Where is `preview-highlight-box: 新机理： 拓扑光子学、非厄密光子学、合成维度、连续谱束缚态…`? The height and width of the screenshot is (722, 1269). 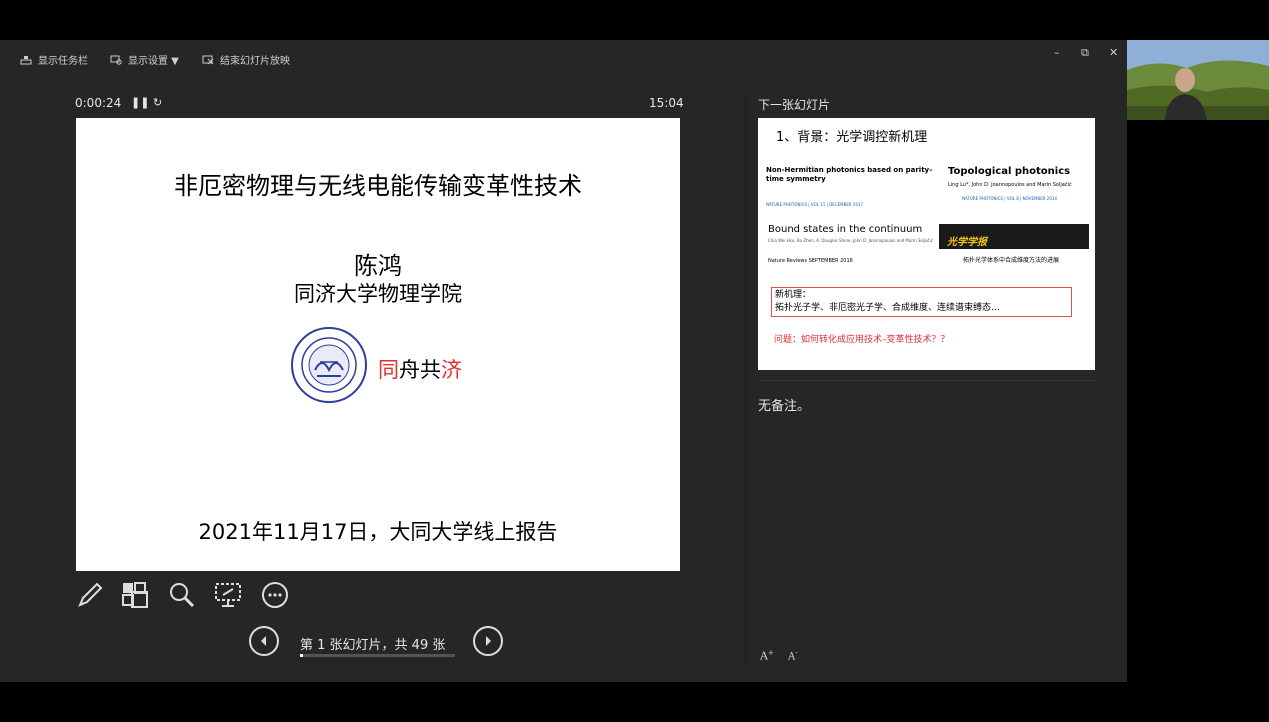 preview-highlight-box: 新机理： 拓扑光子学、非厄密光子学、合成维度、连续谱束缚态… is located at coordinates (921, 302).